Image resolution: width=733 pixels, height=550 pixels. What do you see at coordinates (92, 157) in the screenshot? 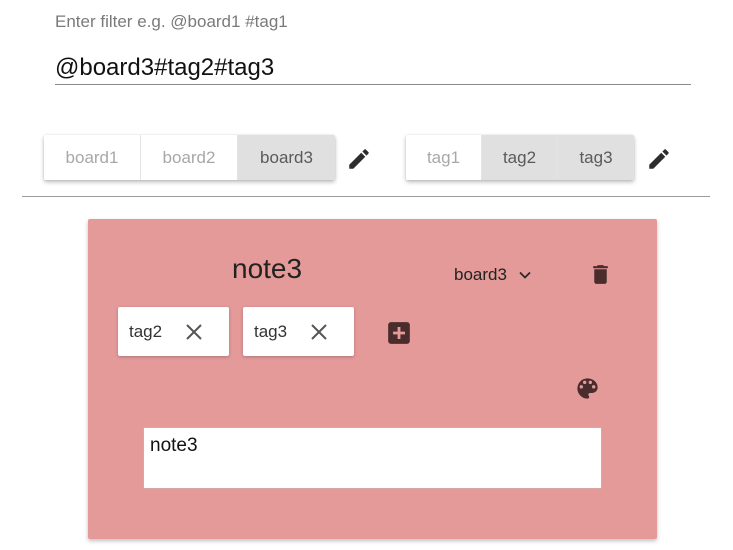
I see `board-toggle-board1: board1` at bounding box center [92, 157].